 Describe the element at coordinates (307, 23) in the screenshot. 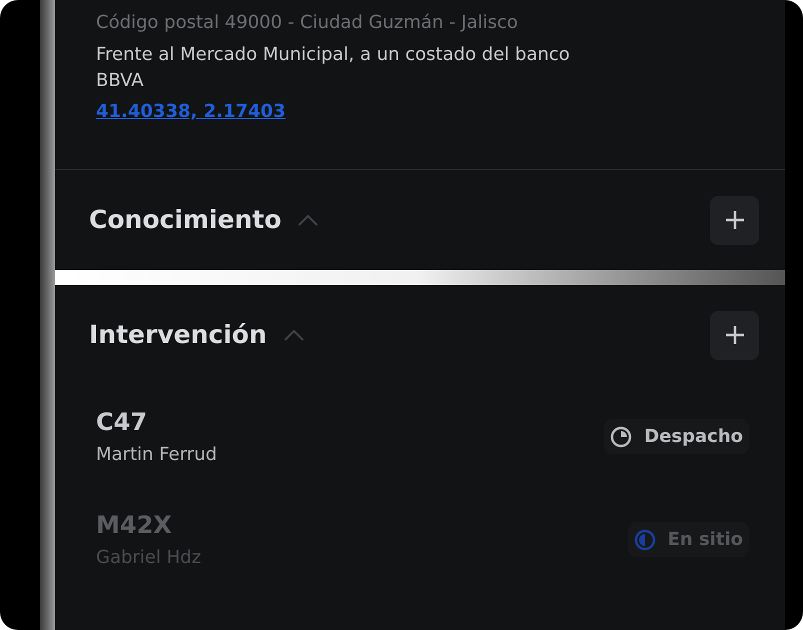

I see `postal-code-text: Código postal 49000 - Ciudad Guzmán - Jalisco` at that location.